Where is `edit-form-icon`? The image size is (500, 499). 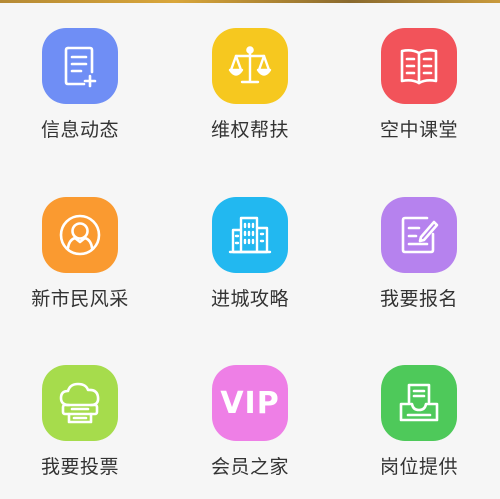
edit-form-icon is located at coordinates (419, 235).